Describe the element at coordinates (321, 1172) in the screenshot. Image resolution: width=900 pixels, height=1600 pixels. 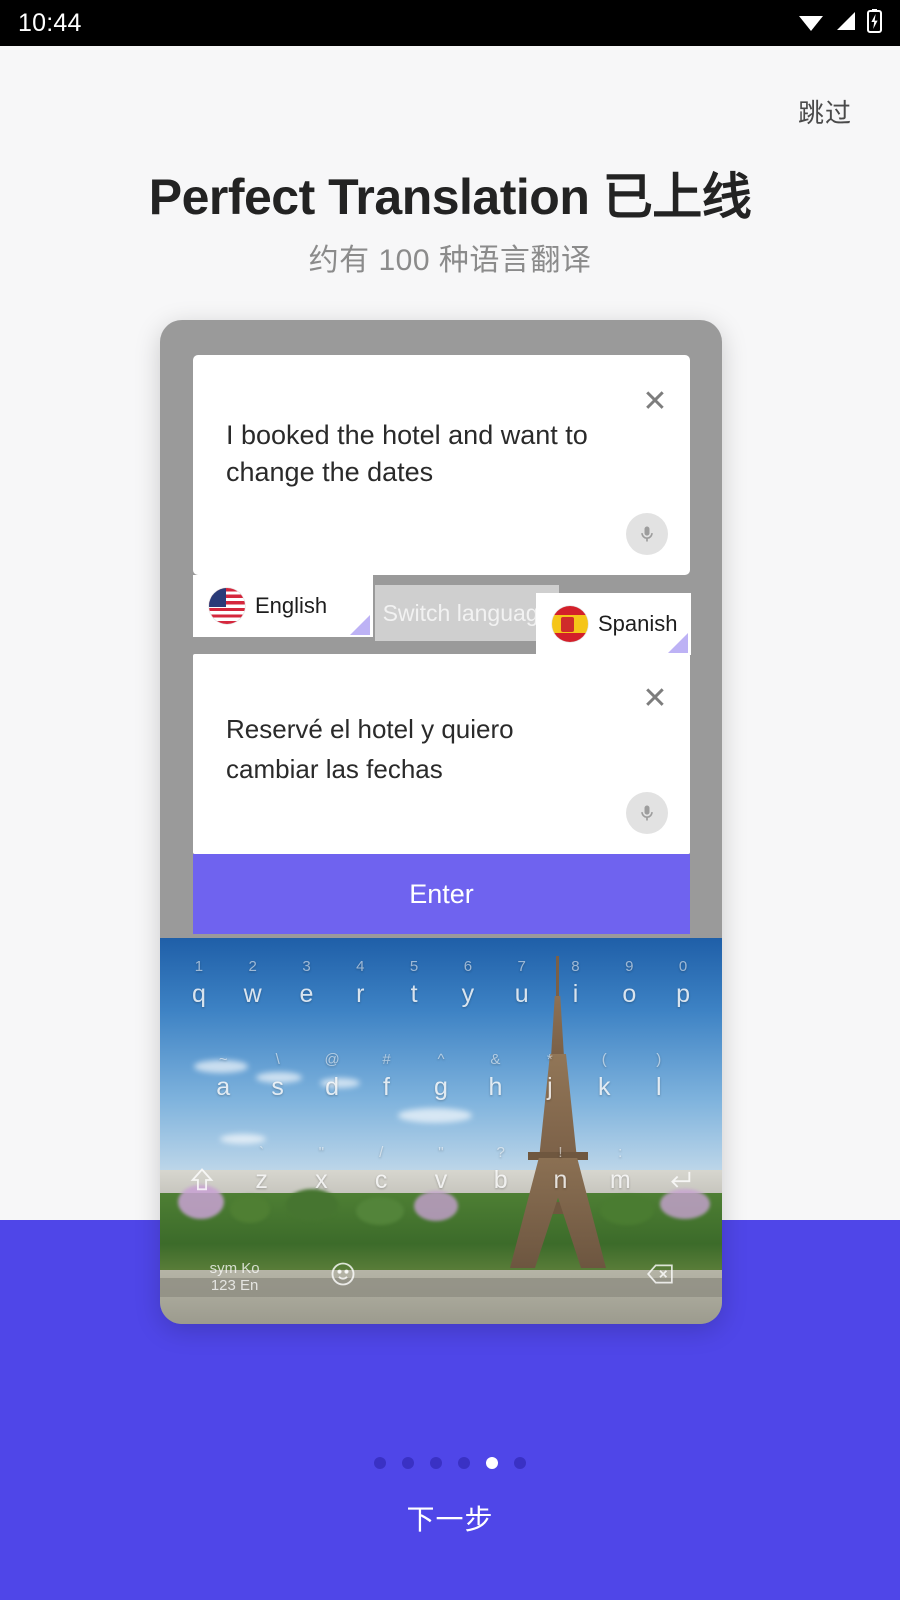
I see `key-x: " x` at that location.